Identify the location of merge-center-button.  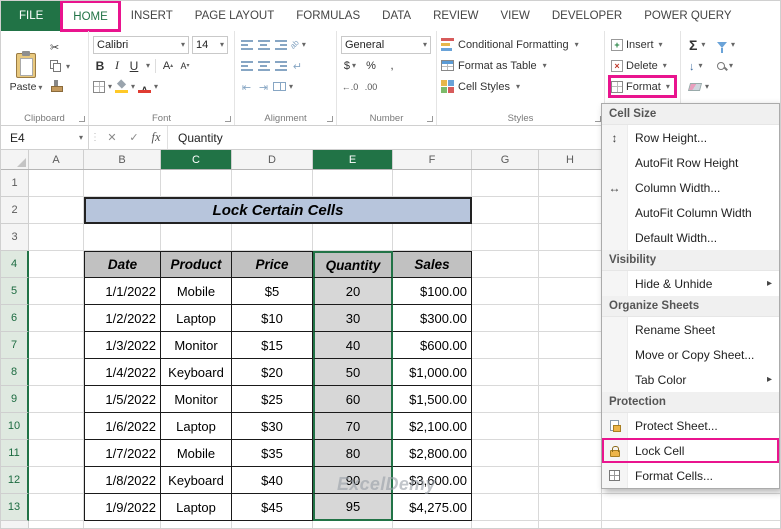
(283, 87).